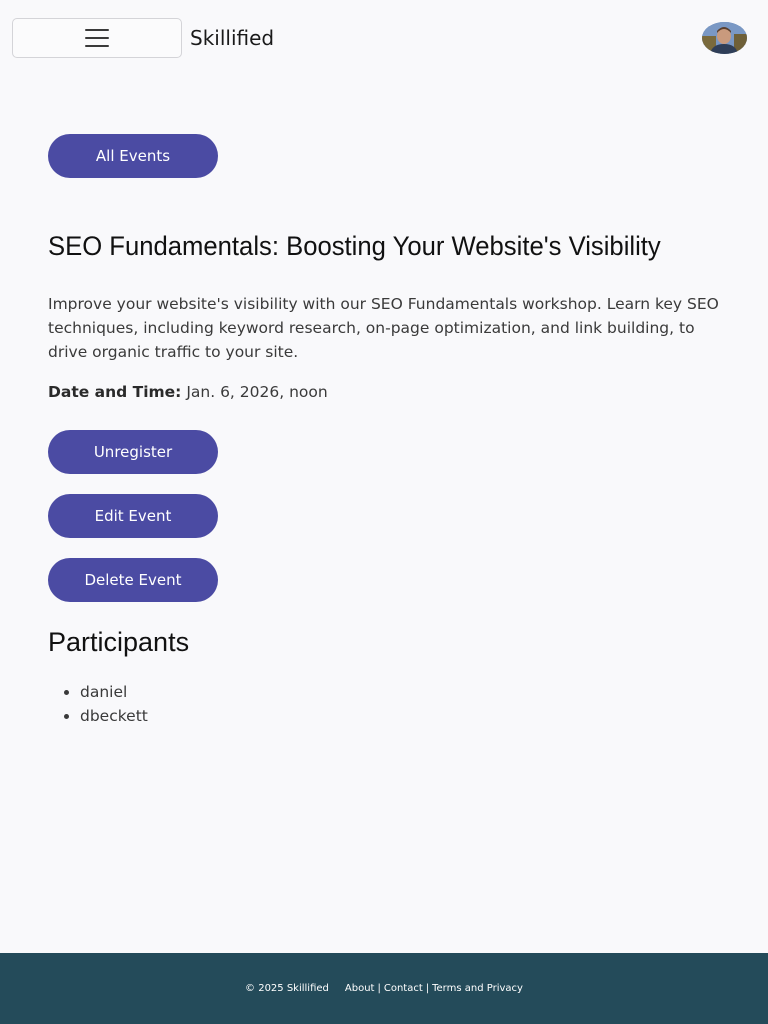 The width and height of the screenshot is (768, 1024). What do you see at coordinates (477, 988) in the screenshot?
I see `footer-link-terms: Terms and Privacy` at bounding box center [477, 988].